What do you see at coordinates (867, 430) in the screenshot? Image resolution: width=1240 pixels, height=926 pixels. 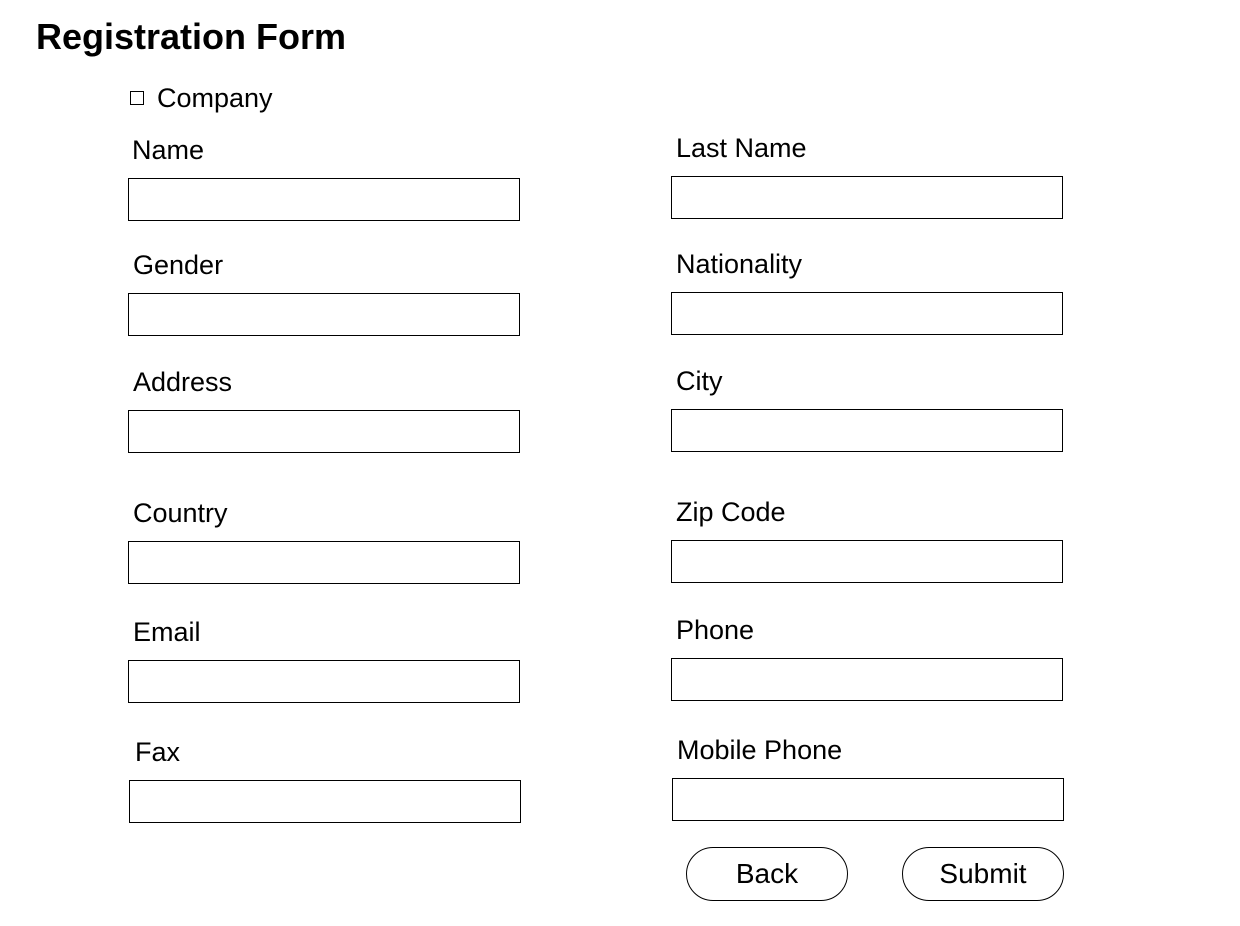 I see `city-input` at bounding box center [867, 430].